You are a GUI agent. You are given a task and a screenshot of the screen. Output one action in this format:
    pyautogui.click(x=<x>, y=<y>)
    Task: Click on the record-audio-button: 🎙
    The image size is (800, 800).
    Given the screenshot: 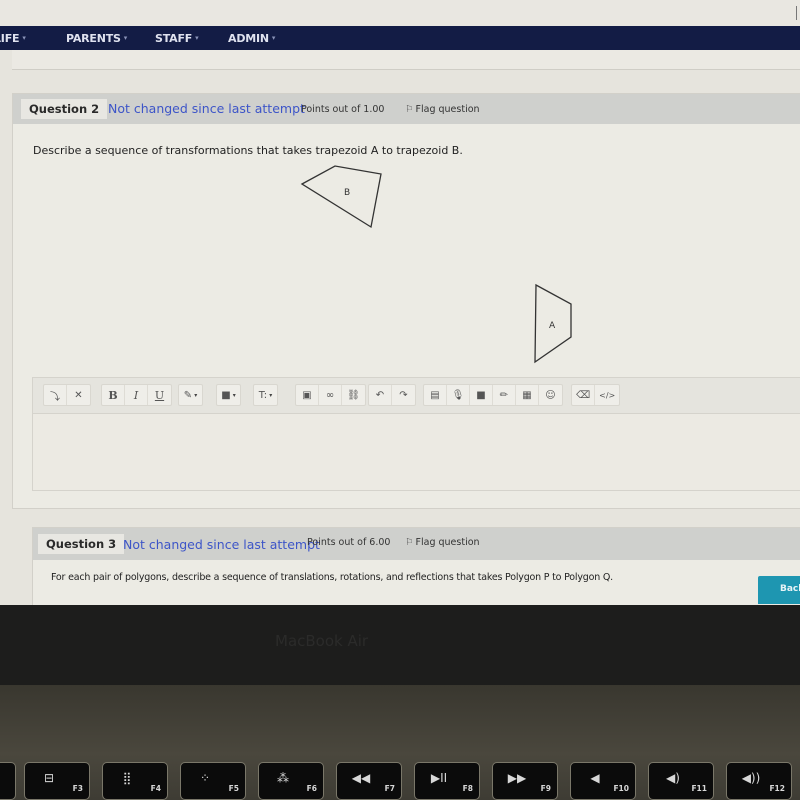 What is the action you would take?
    pyautogui.click(x=458, y=395)
    